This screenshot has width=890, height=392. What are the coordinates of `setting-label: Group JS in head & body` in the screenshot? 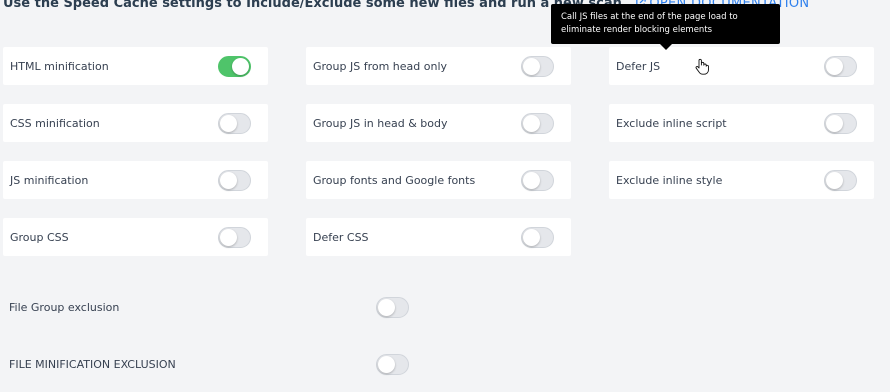 It's located at (380, 123).